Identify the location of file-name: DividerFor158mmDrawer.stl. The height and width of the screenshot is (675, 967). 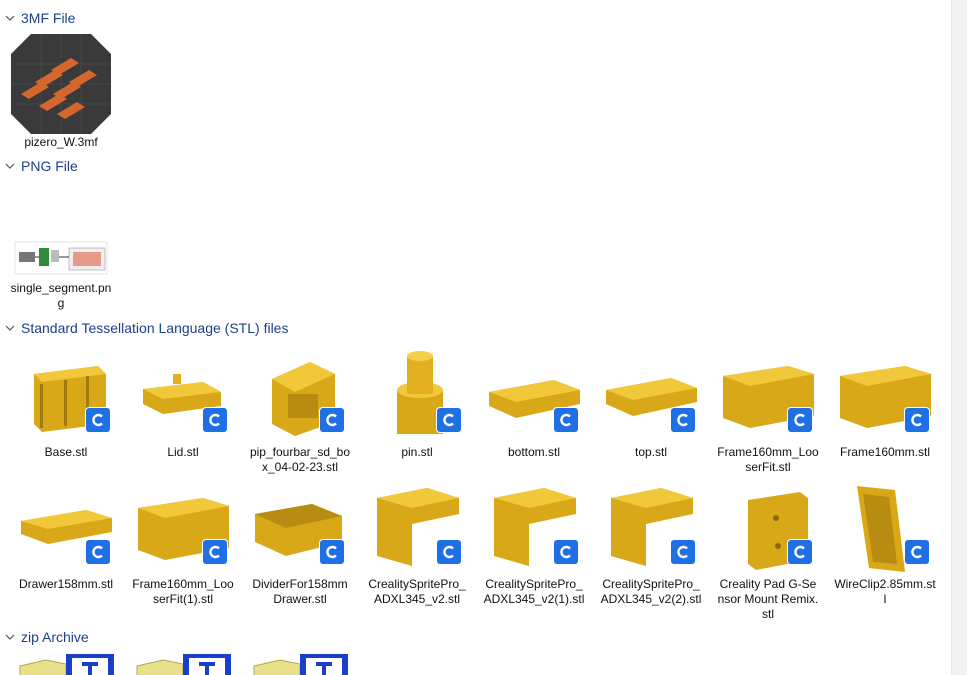
(300, 591).